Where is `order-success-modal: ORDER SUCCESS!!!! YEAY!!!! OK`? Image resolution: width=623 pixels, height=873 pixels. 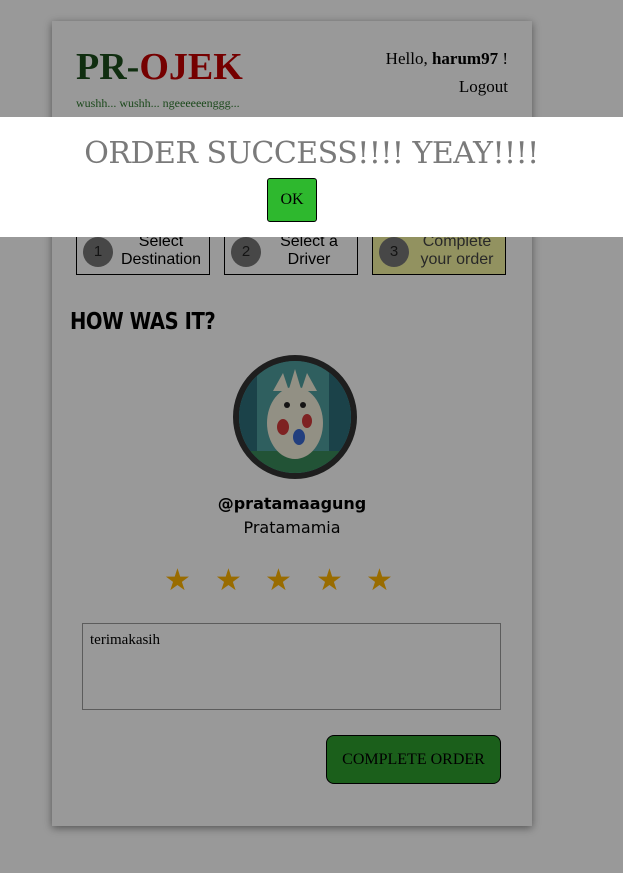
order-success-modal: ORDER SUCCESS!!!! YEAY!!!! OK is located at coordinates (311, 177).